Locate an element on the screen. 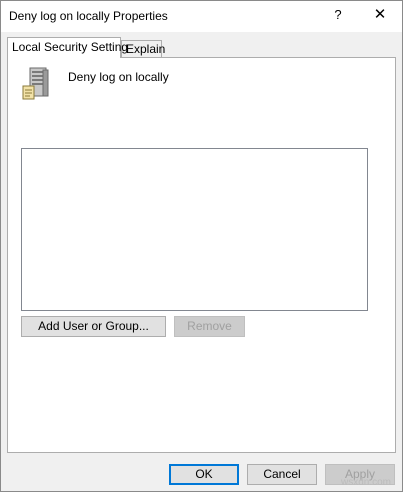  window-title: Deny log on locally Properties is located at coordinates (88, 16).